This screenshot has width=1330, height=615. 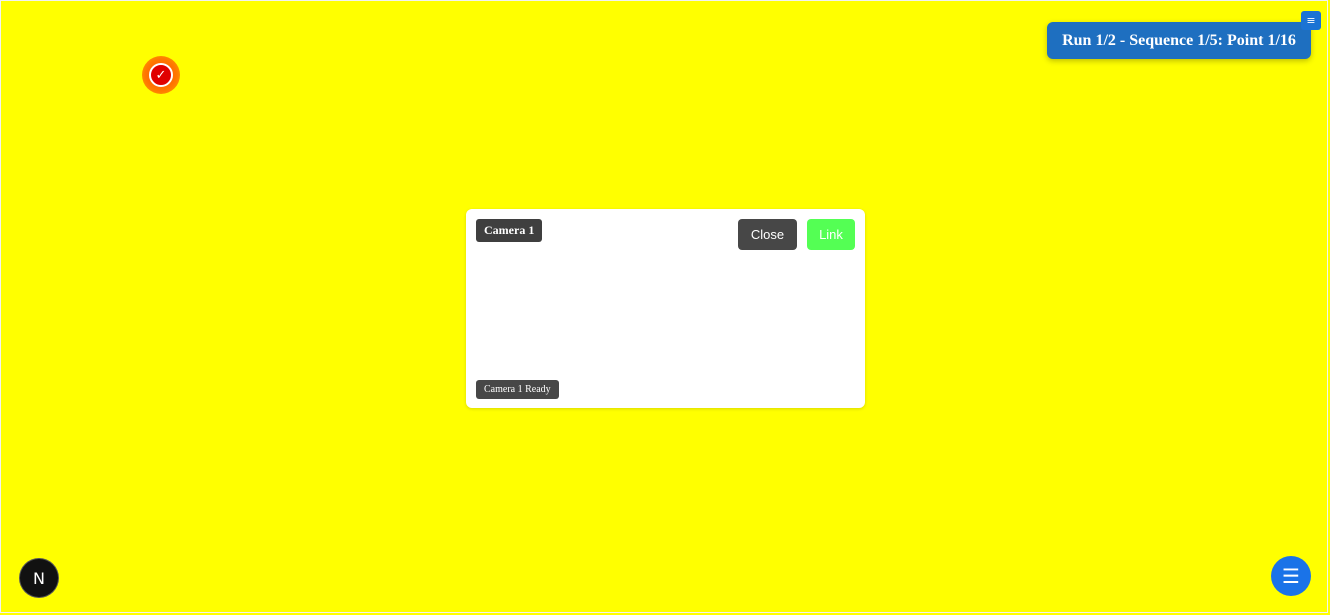 What do you see at coordinates (1291, 576) in the screenshot?
I see `menu-icon: ☰` at bounding box center [1291, 576].